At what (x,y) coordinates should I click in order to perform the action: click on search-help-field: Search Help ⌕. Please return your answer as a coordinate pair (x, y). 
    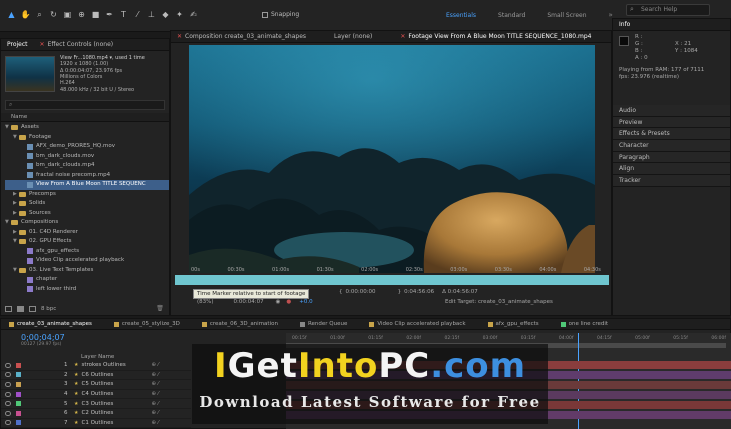
    Looking at the image, I should click on (668, 10).